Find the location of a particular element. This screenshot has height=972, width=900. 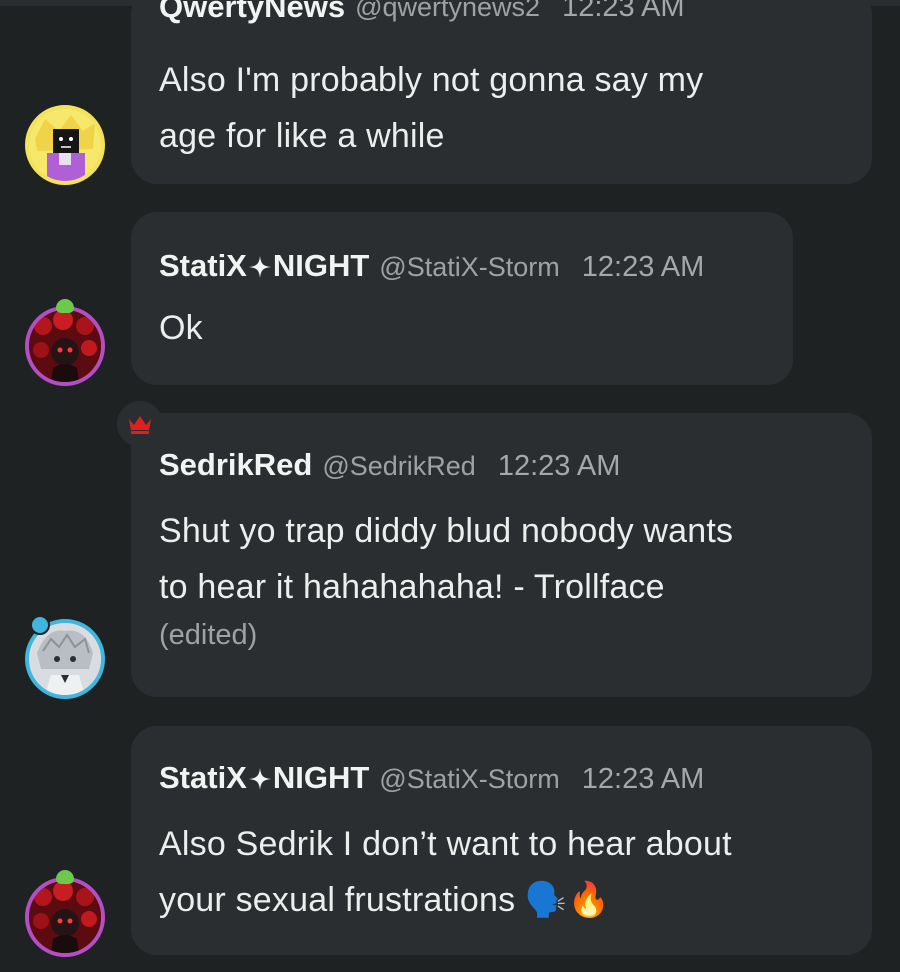

message-line: Shut yo trap diddy blud nobody wants is located at coordinates (446, 531).